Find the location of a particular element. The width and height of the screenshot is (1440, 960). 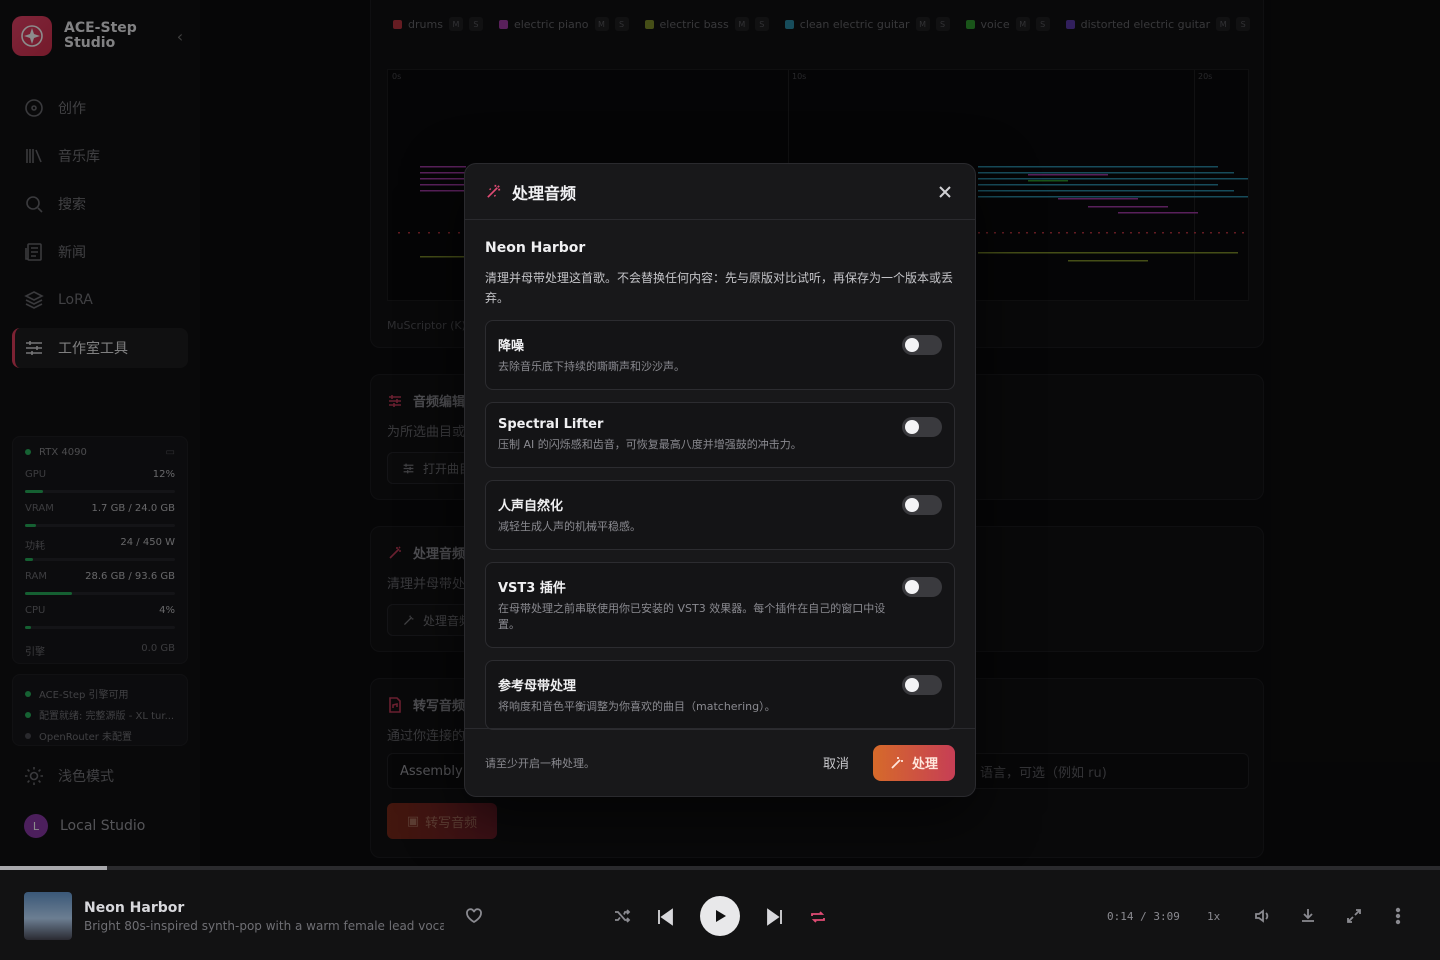

playback-time: 0:14 / 3:09 is located at coordinates (1143, 916).